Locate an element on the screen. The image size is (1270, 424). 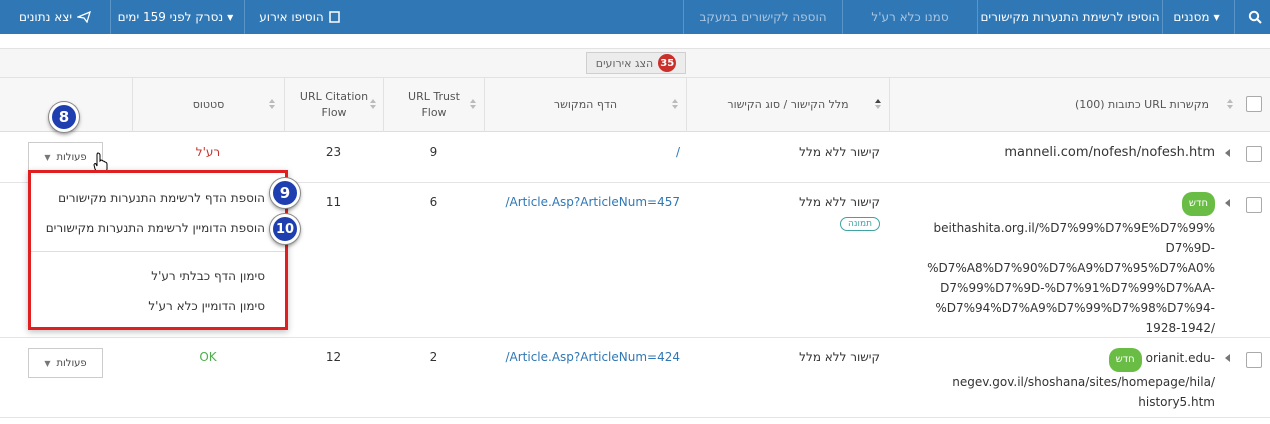
linked-page: /Article.Asp?ArticleNum=424 is located at coordinates (585, 357).